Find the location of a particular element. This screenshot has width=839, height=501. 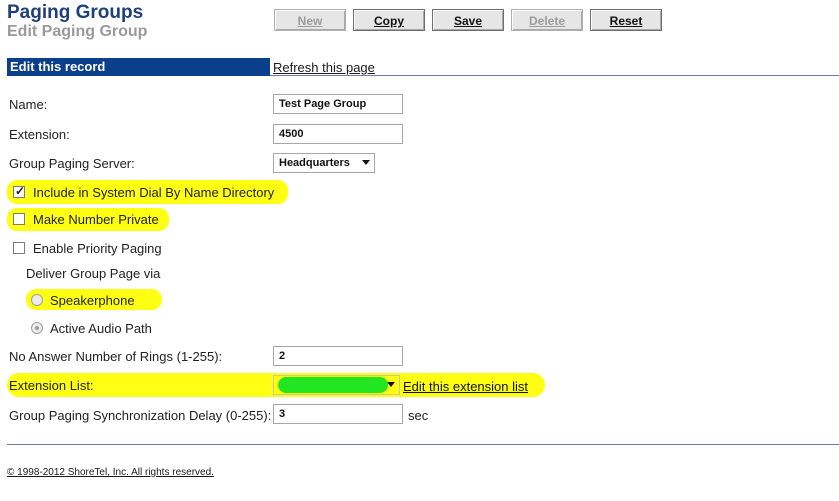

delete-button-label: Delete is located at coordinates (547, 21).